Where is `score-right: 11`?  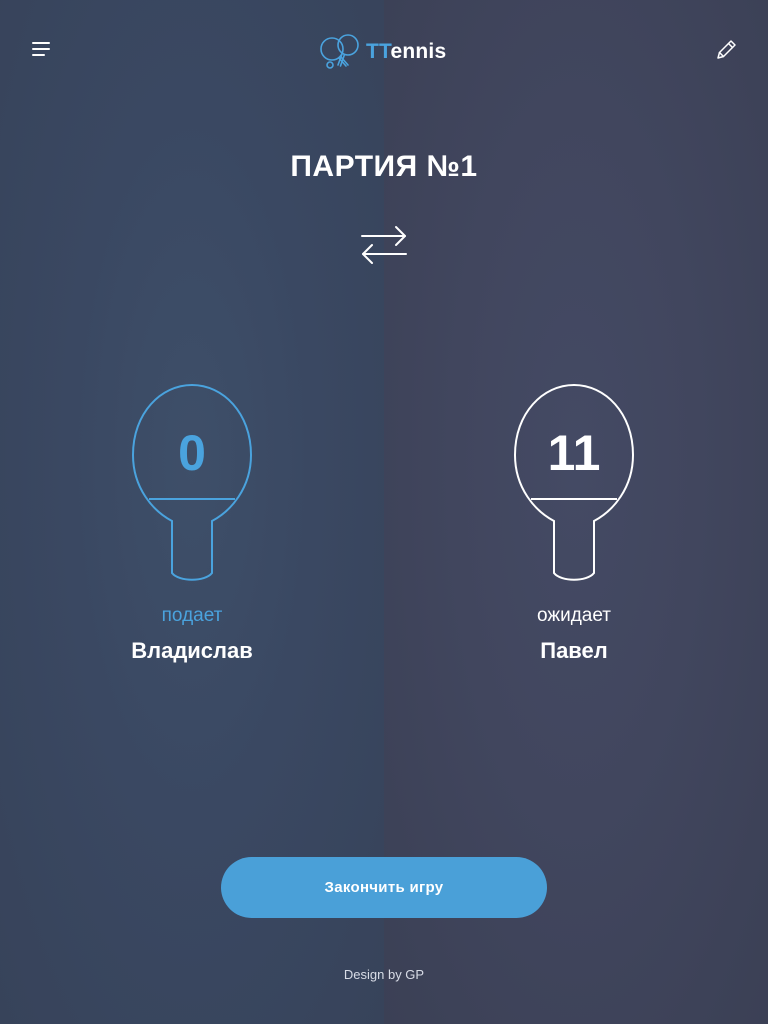 score-right: 11 is located at coordinates (574, 453).